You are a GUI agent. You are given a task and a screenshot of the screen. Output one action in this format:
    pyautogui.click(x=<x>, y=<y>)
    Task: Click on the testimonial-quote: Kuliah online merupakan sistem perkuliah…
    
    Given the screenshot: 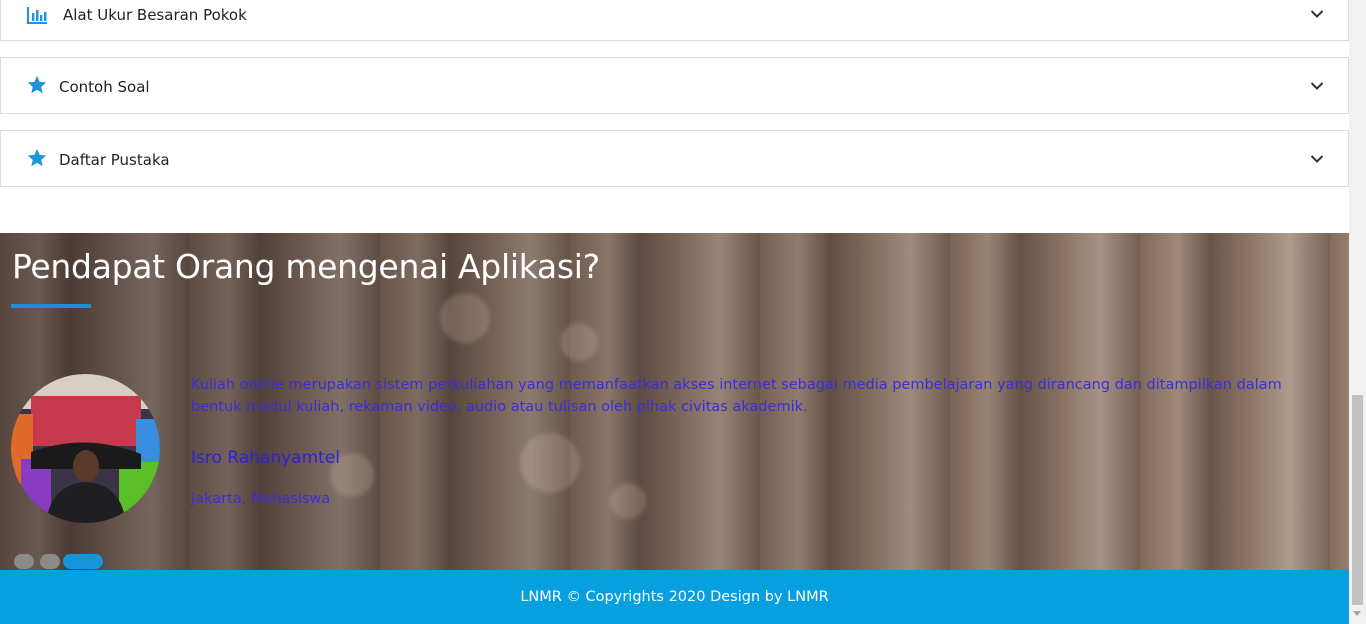 What is the action you would take?
    pyautogui.click(x=736, y=396)
    